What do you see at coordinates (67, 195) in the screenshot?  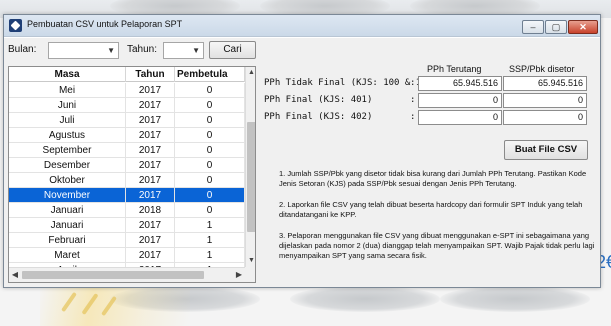 I see `cell-masa: November` at bounding box center [67, 195].